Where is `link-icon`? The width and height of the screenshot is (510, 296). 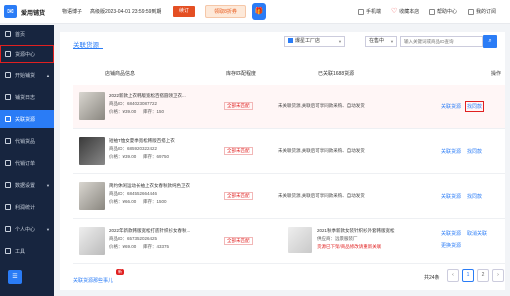
link-icon is located at coordinates (8, 119).